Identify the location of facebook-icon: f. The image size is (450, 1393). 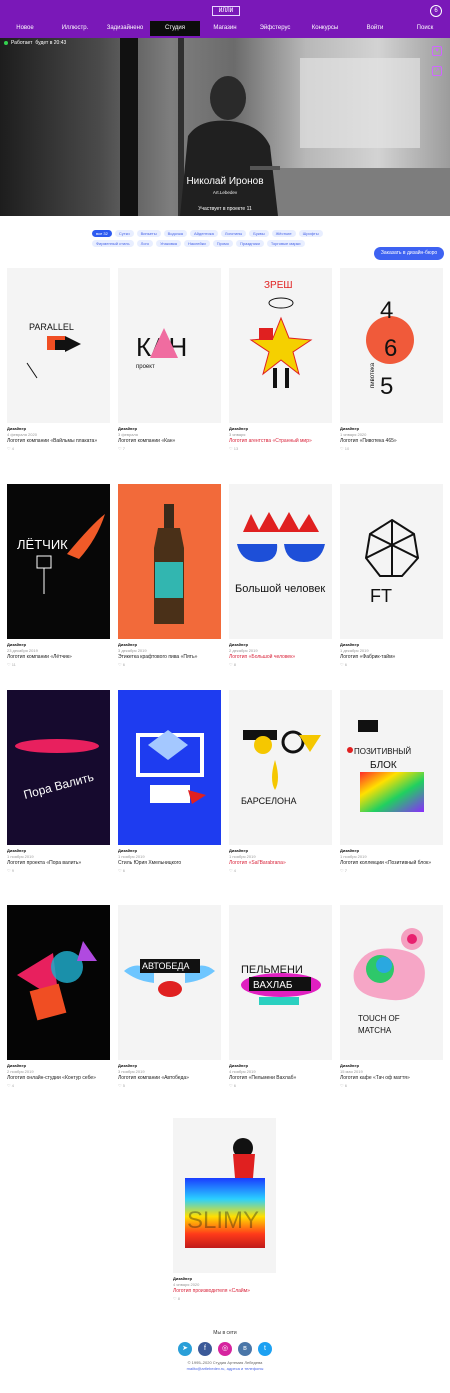
(205, 1349).